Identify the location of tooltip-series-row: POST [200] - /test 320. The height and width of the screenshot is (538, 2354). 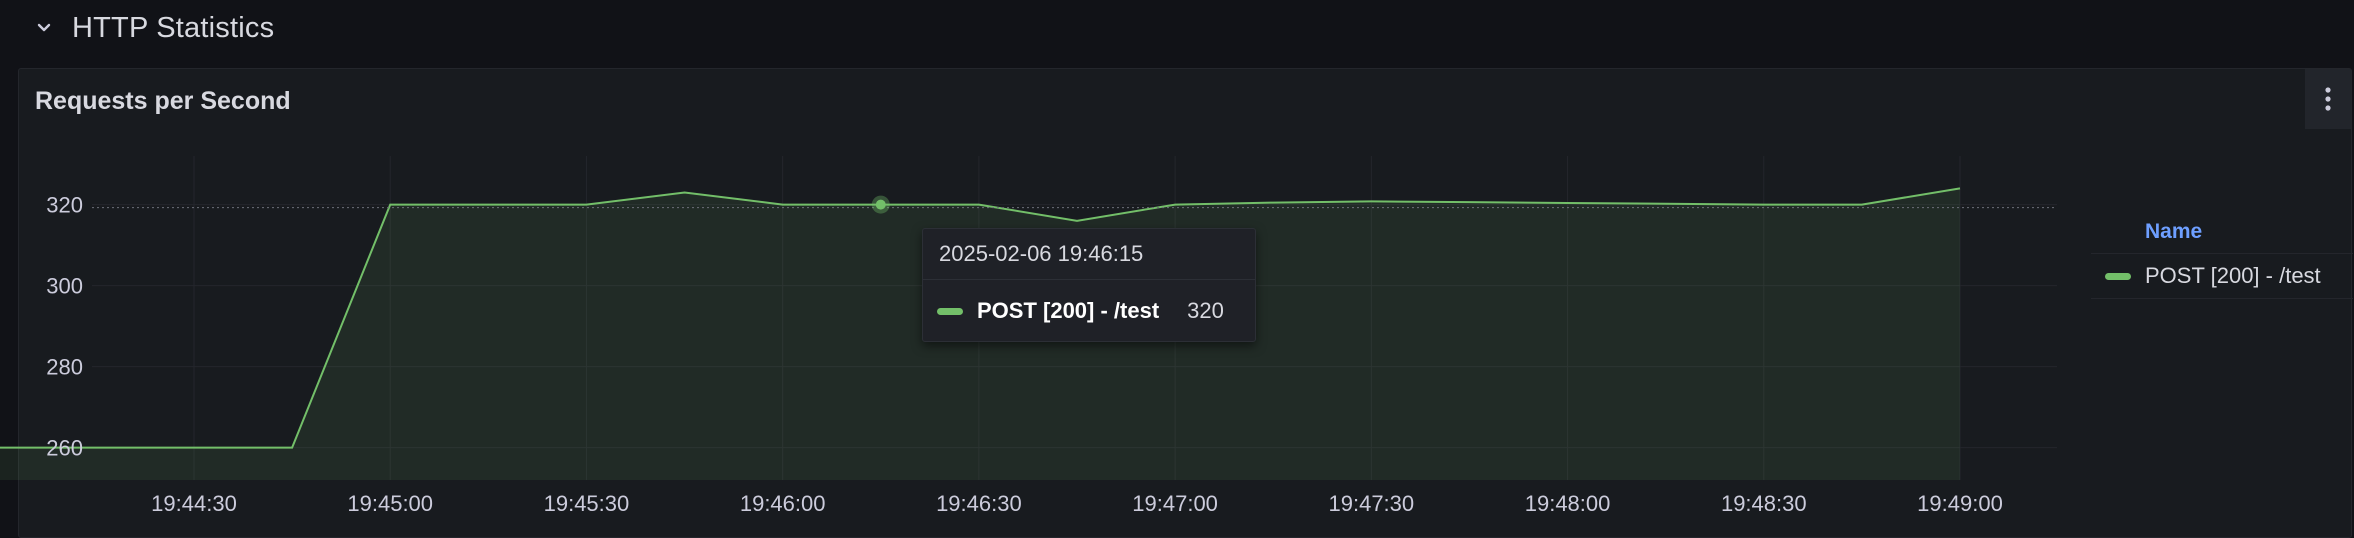
(1089, 311).